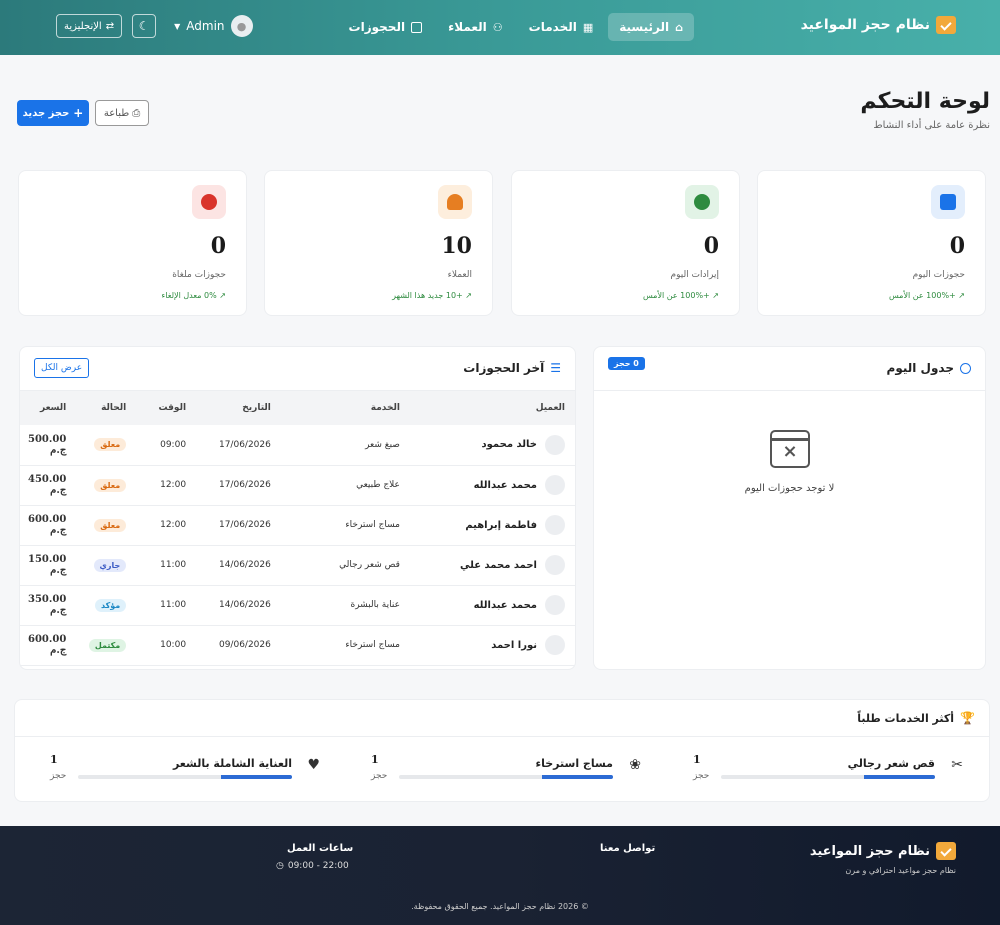  I want to click on col-service: الخدمة, so click(343, 408).